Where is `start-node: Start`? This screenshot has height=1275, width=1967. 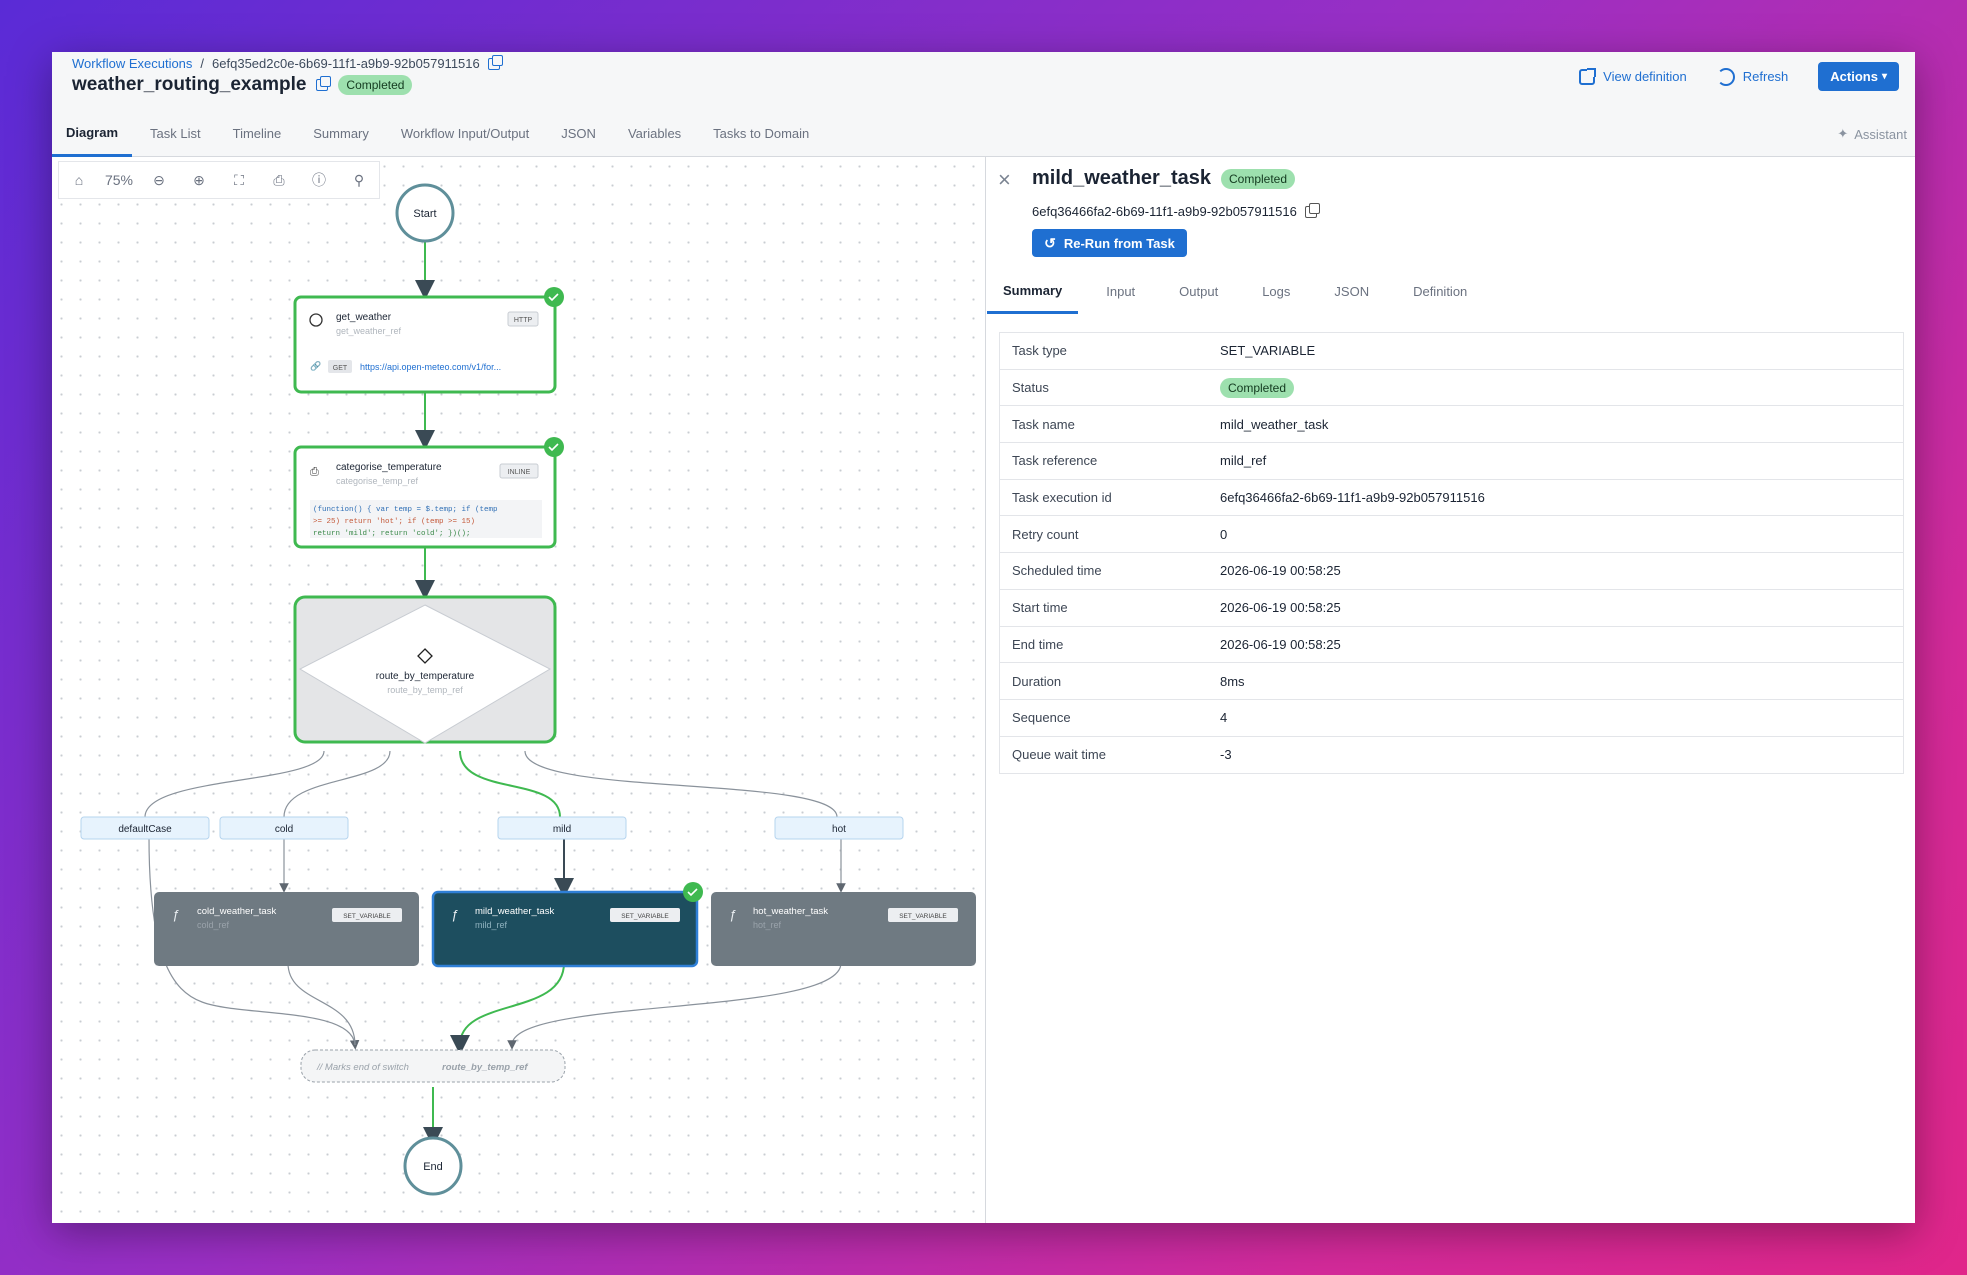
start-node: Start is located at coordinates (425, 213).